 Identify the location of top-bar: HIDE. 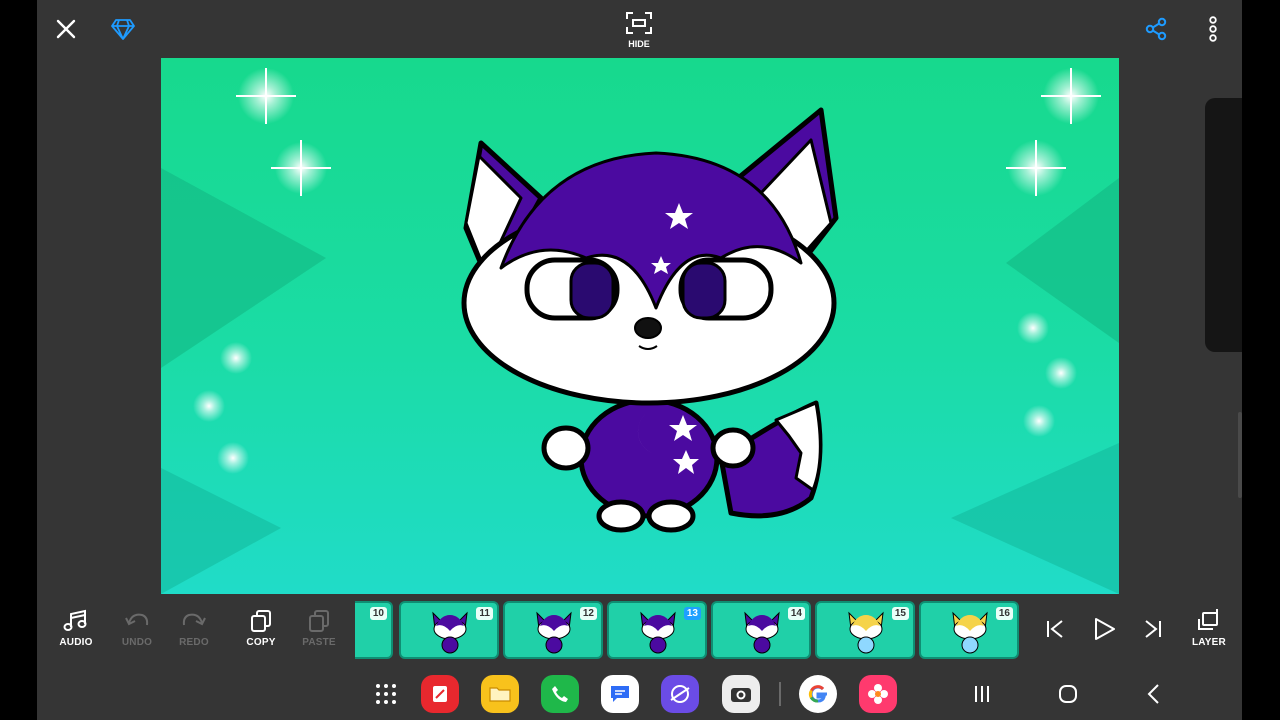
(639, 29).